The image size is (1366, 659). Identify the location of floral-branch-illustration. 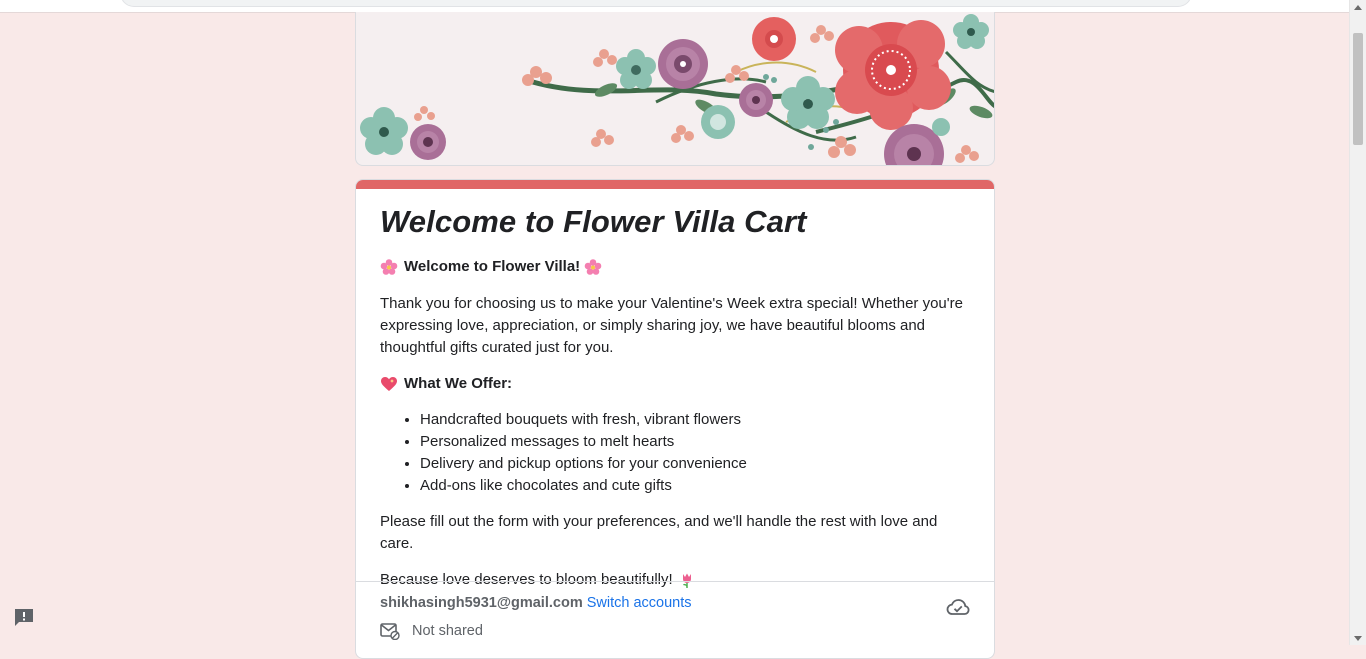
(677, 89).